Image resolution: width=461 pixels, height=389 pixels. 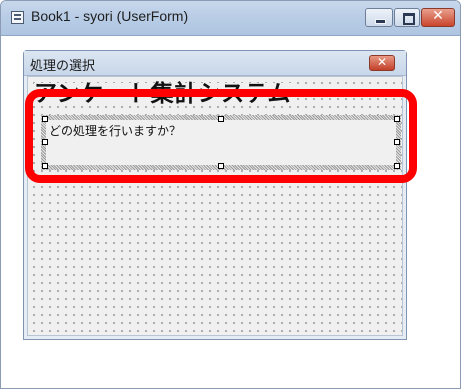 I want to click on maximize-button, so click(x=407, y=17).